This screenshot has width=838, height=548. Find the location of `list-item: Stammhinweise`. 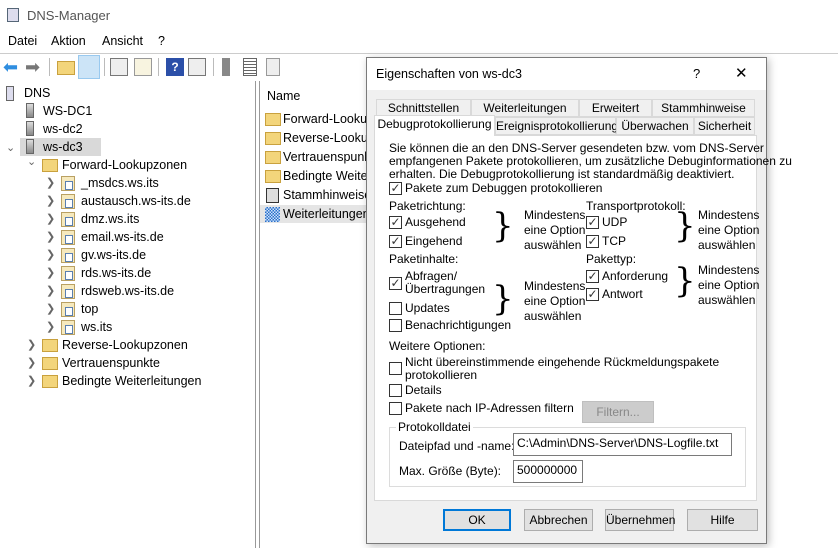

list-item: Stammhinweise is located at coordinates (320, 195).